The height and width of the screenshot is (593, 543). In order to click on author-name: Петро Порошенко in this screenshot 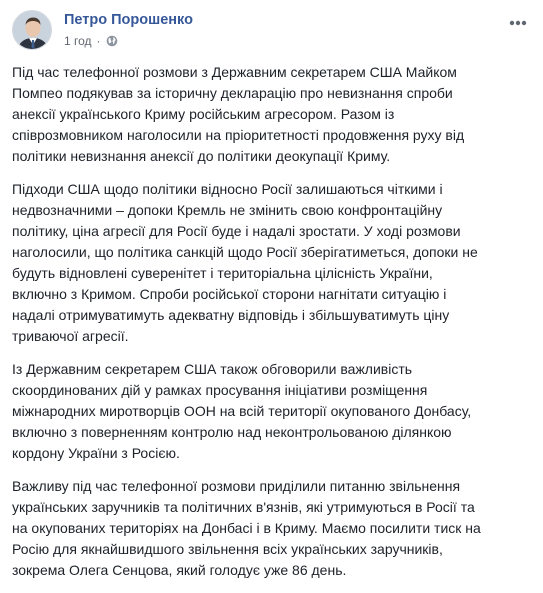, I will do `click(128, 20)`.